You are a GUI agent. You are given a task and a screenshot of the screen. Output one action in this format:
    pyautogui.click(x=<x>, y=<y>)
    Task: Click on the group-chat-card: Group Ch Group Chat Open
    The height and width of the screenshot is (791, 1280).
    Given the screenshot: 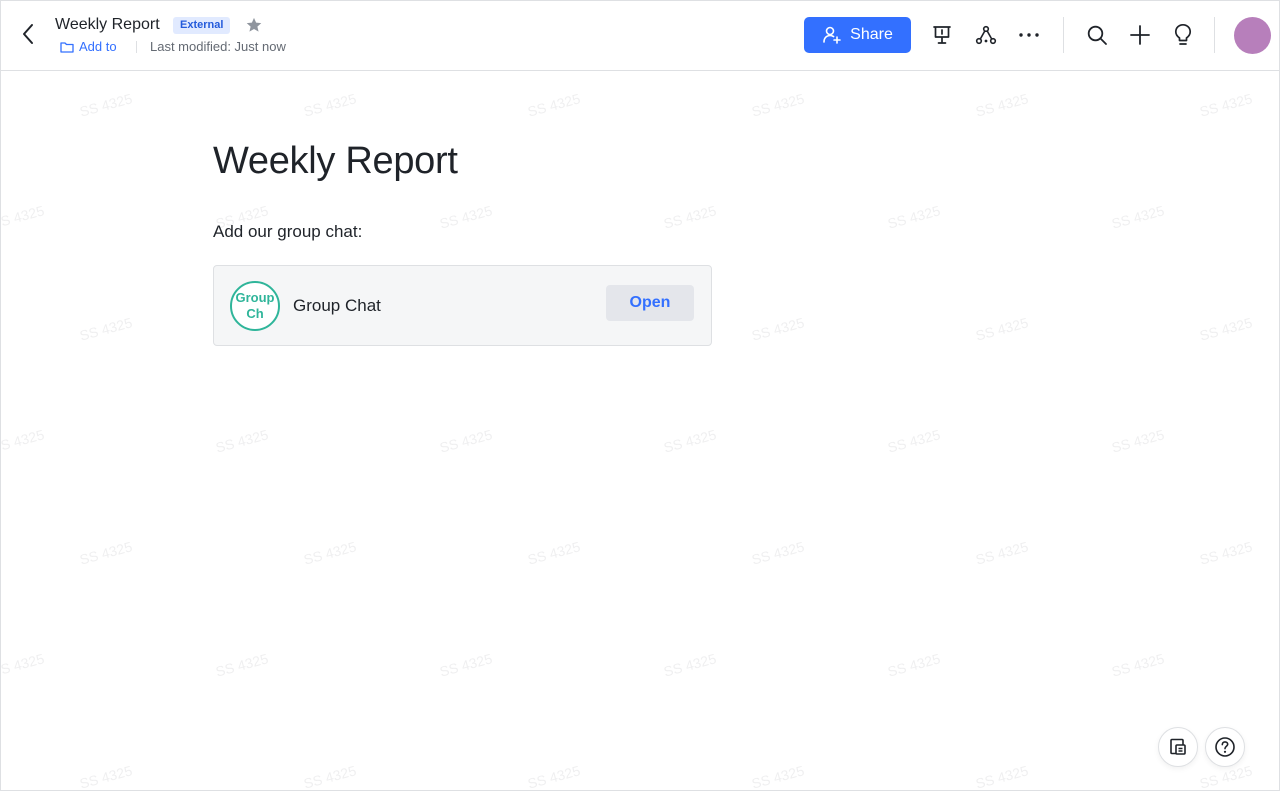 What is the action you would take?
    pyautogui.click(x=462, y=305)
    